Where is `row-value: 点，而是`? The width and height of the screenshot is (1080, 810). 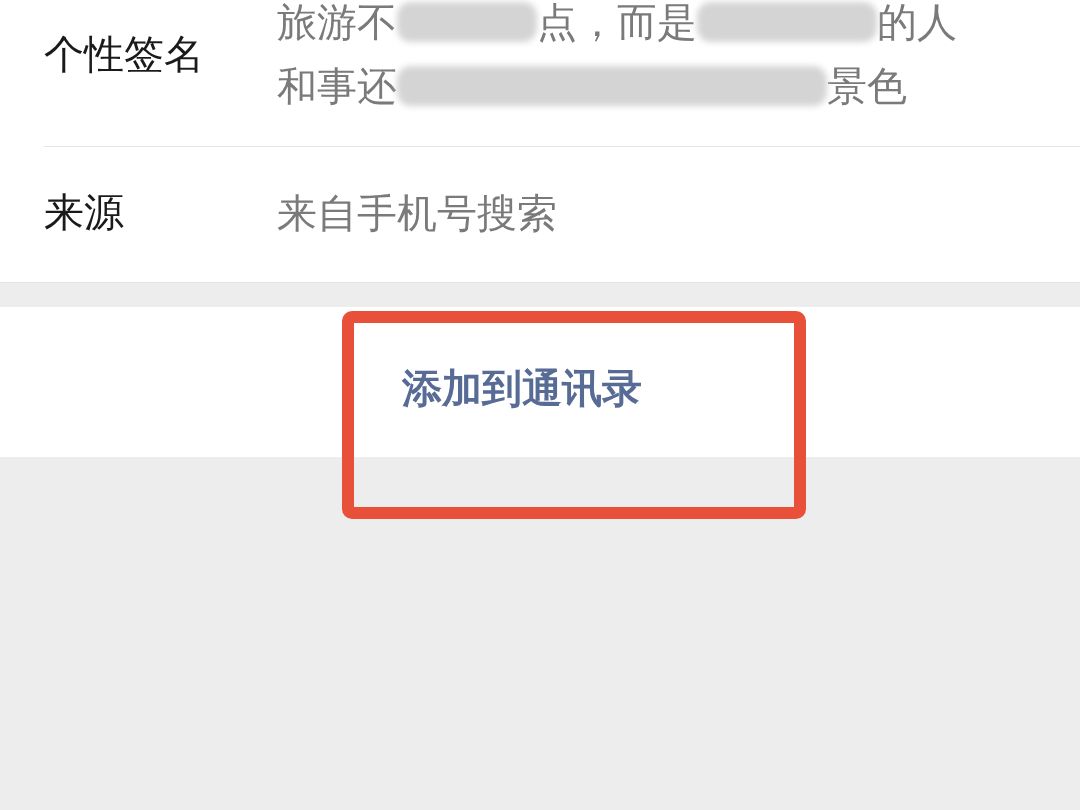
row-value: 点，而是 is located at coordinates (617, 23).